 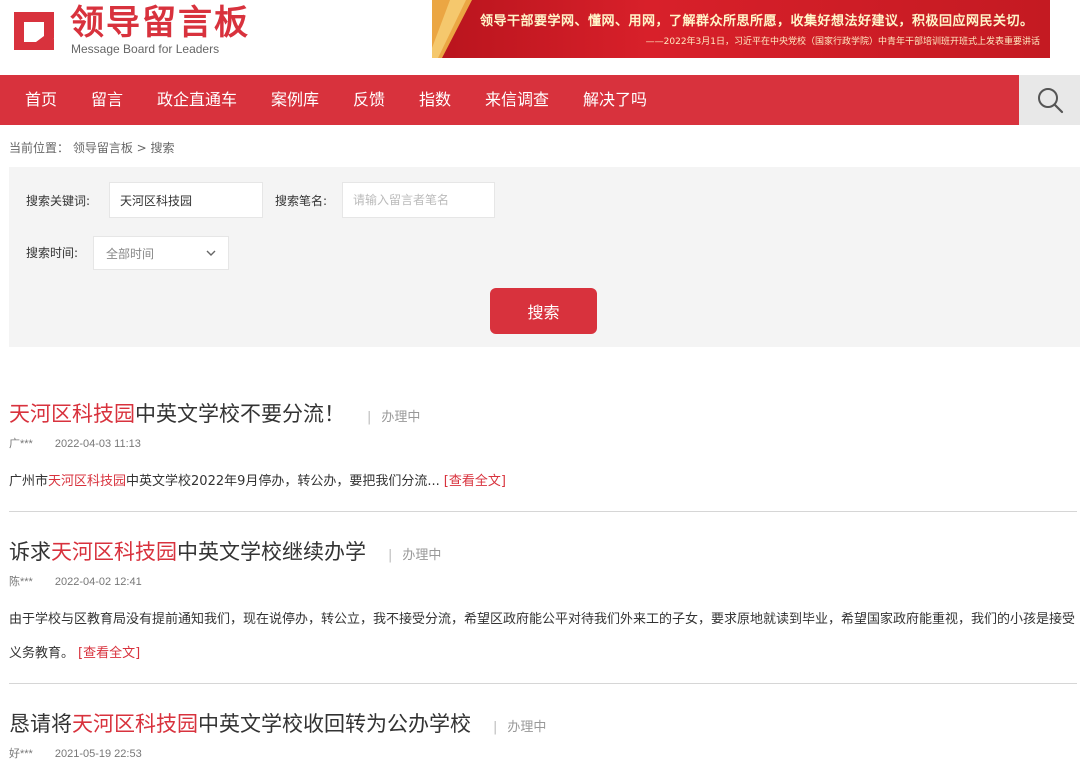 What do you see at coordinates (240, 414) in the screenshot?
I see `result-title-rest: 中英文学校不要分流！` at bounding box center [240, 414].